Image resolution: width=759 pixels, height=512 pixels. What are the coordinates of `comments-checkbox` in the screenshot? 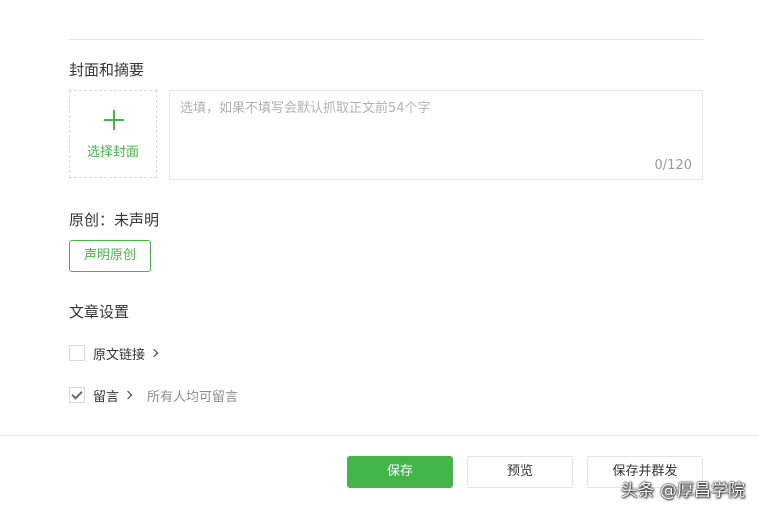 It's located at (77, 395).